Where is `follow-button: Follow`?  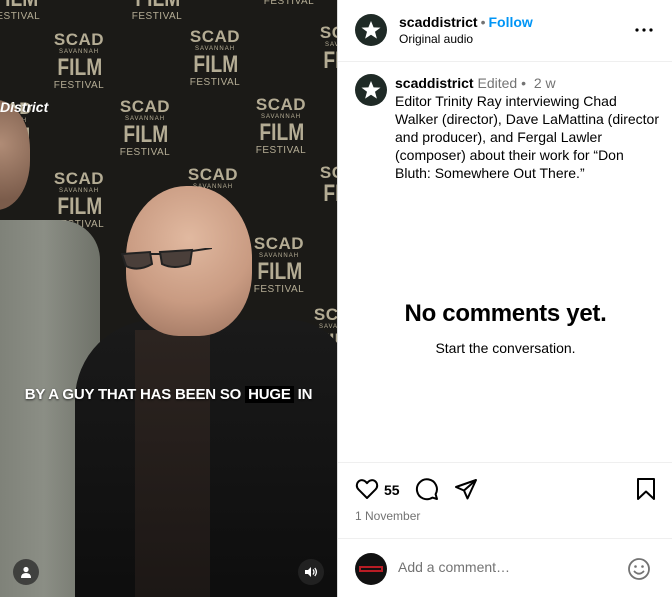 follow-button: Follow is located at coordinates (511, 22).